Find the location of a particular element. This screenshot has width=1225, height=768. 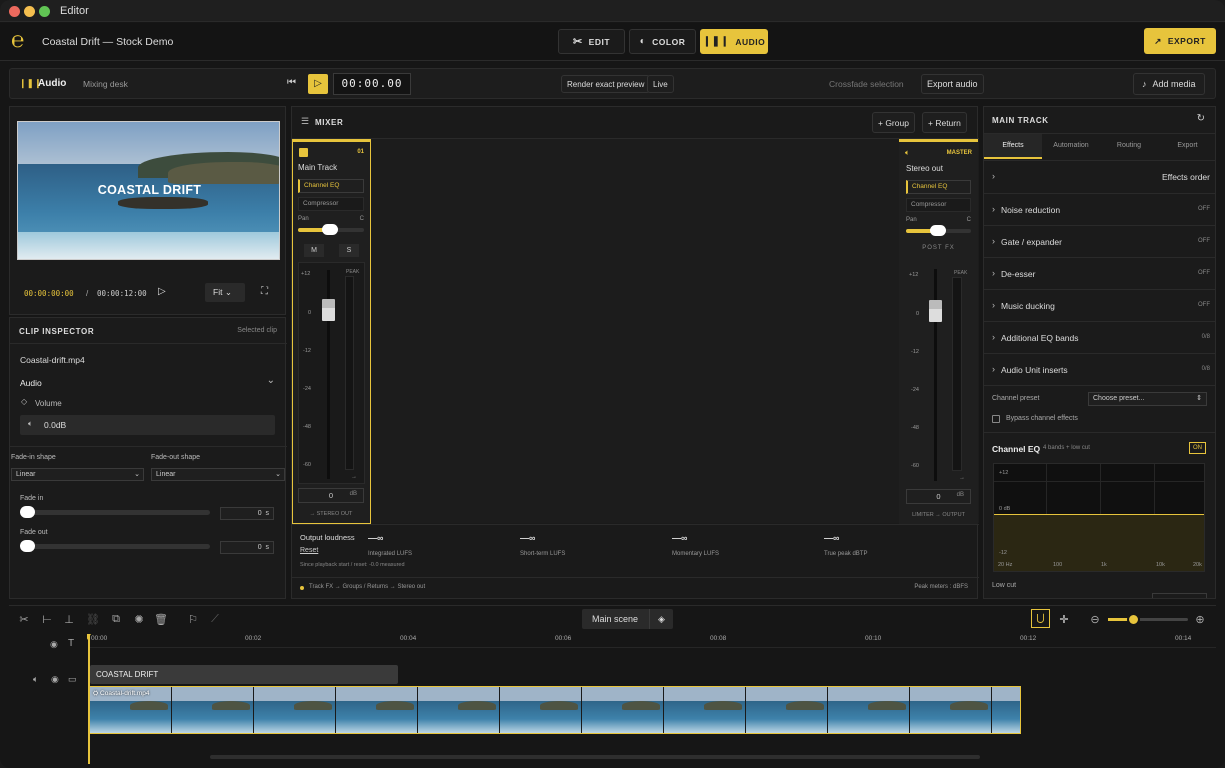

fade-in-shape-select: Linear ⌄ is located at coordinates (77, 474).